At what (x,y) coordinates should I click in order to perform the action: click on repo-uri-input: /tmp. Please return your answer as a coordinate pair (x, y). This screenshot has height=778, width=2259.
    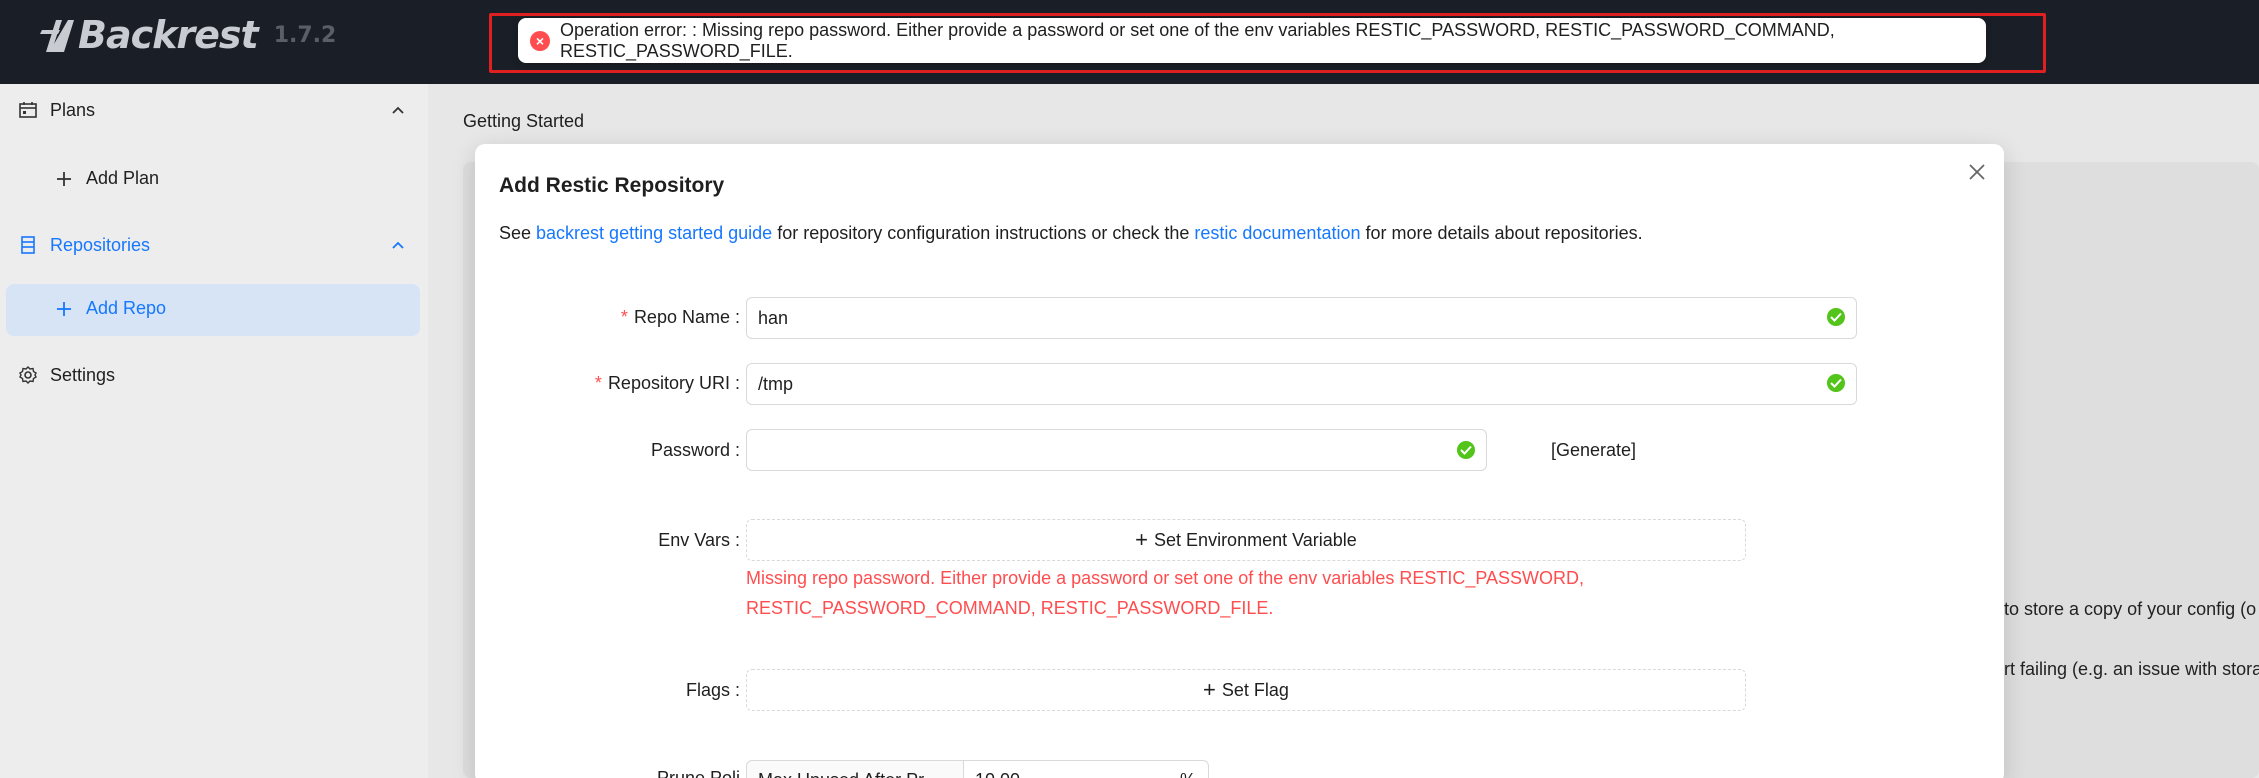
    Looking at the image, I should click on (1301, 384).